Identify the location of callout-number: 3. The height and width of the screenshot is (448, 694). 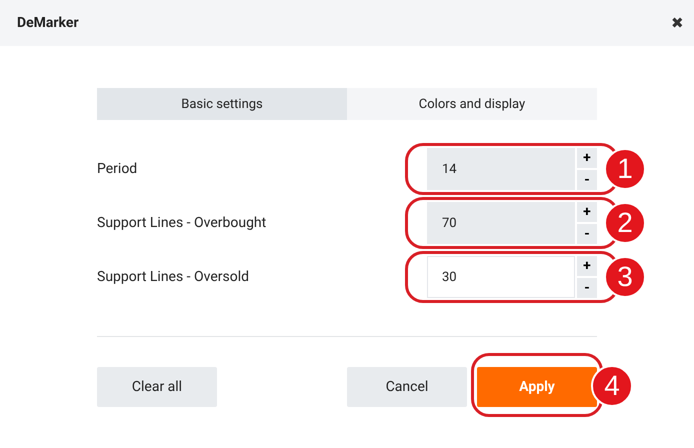
(625, 277).